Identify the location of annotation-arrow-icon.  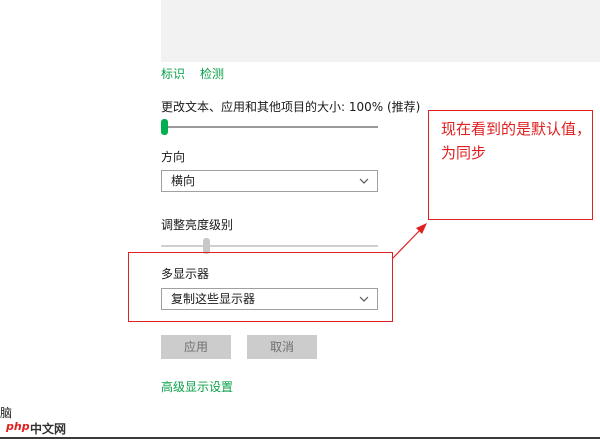
(409, 241).